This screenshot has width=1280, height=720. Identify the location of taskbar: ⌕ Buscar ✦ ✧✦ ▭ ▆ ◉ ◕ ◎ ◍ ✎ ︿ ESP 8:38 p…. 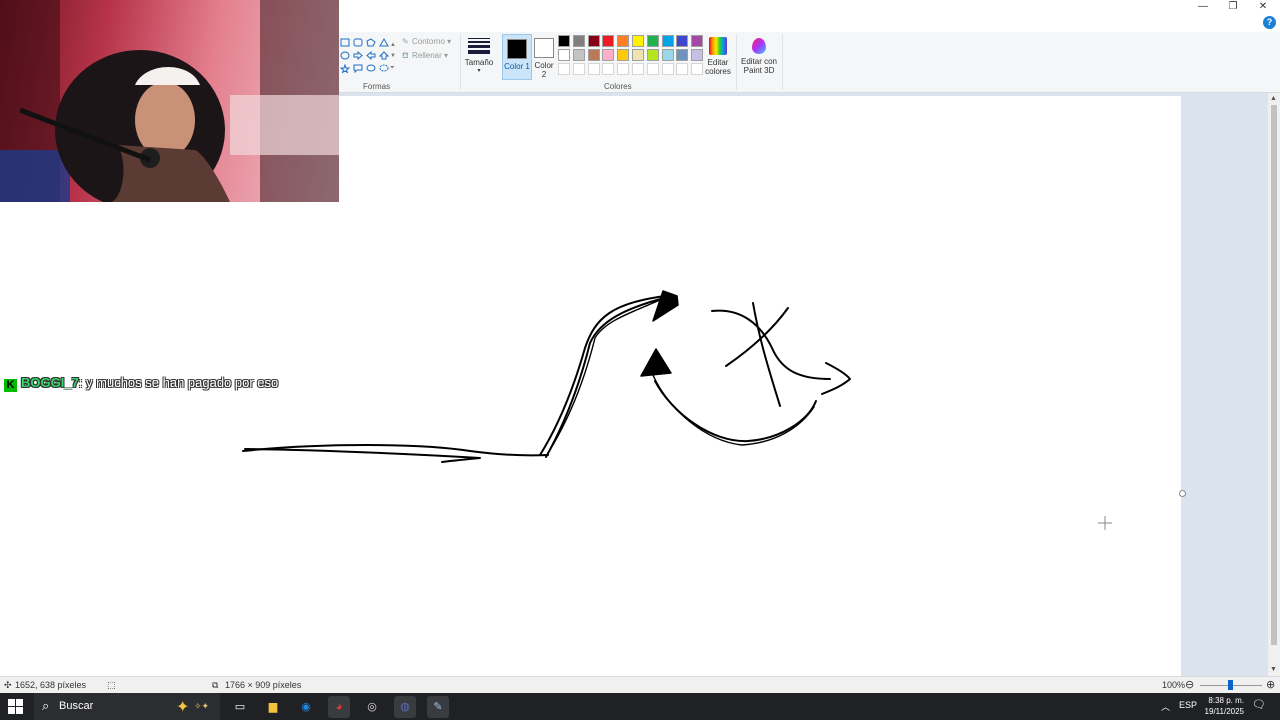
(640, 706).